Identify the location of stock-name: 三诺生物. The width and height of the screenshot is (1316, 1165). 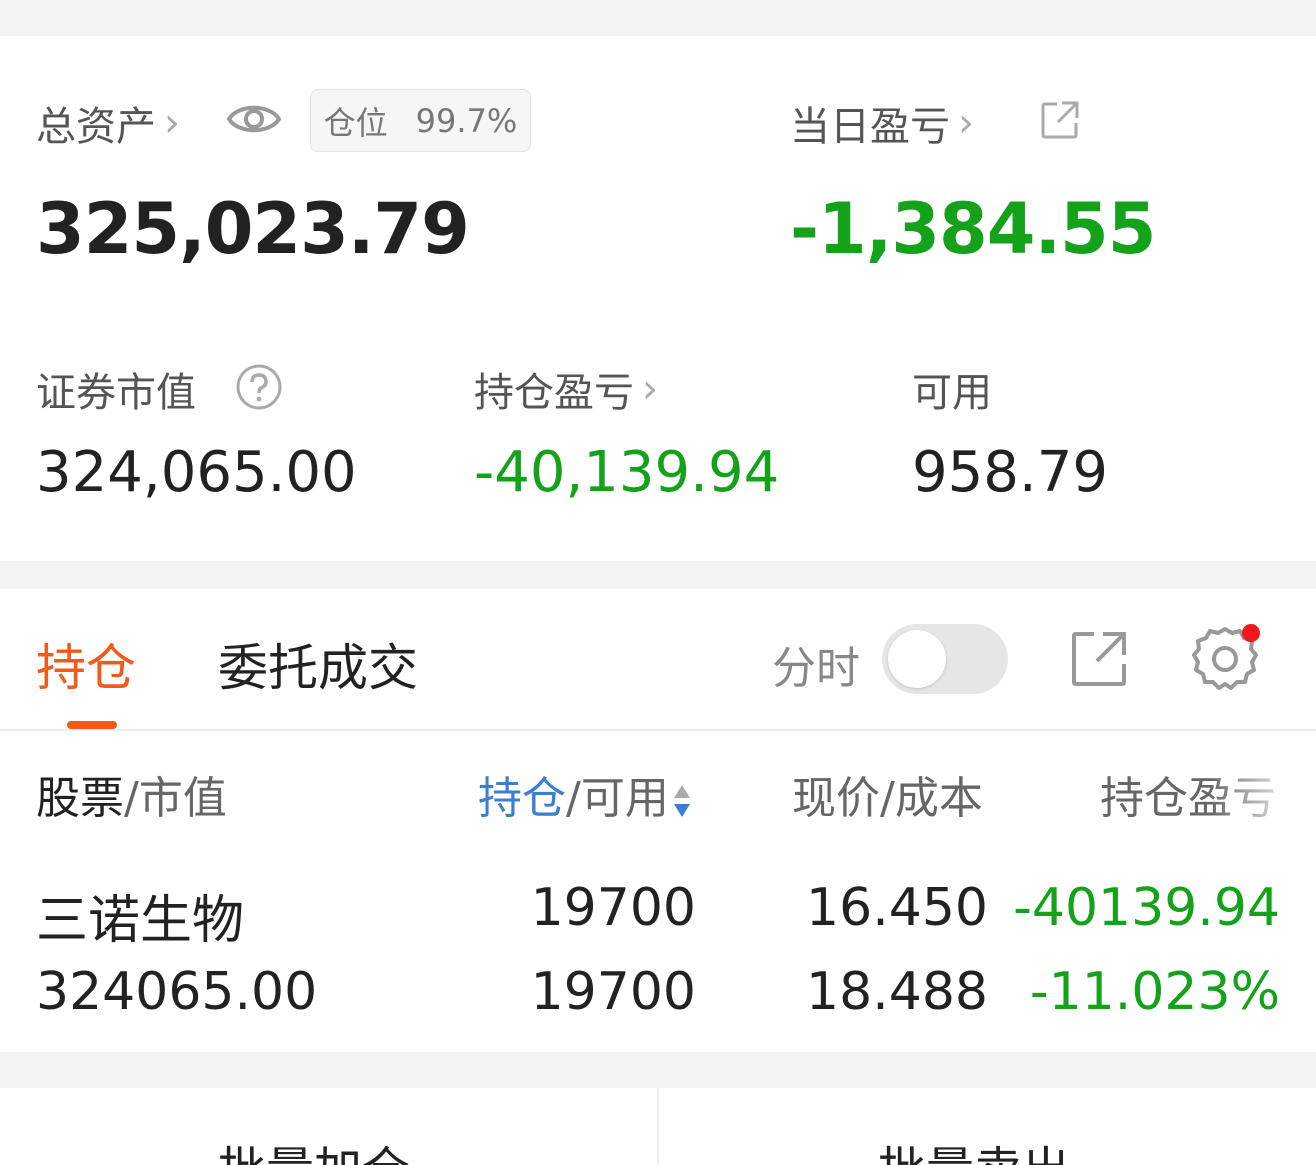
(140, 921).